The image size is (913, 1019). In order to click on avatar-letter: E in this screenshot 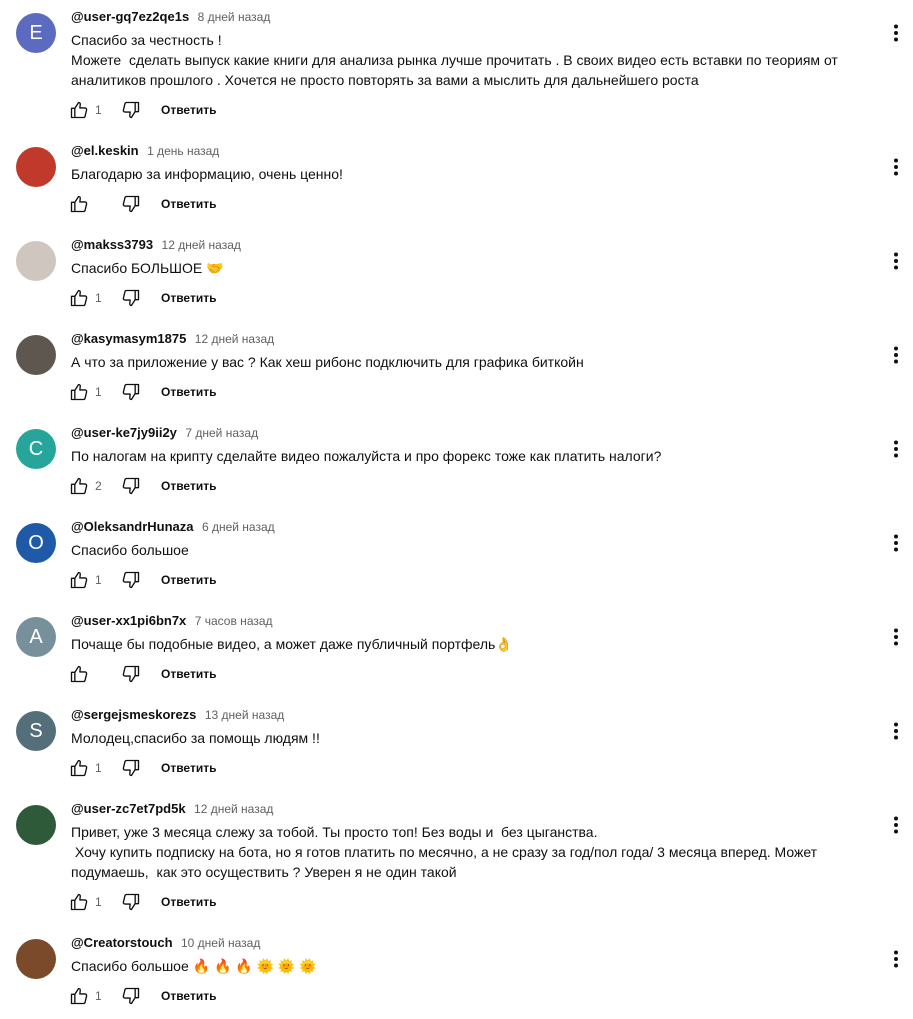, I will do `click(36, 32)`.